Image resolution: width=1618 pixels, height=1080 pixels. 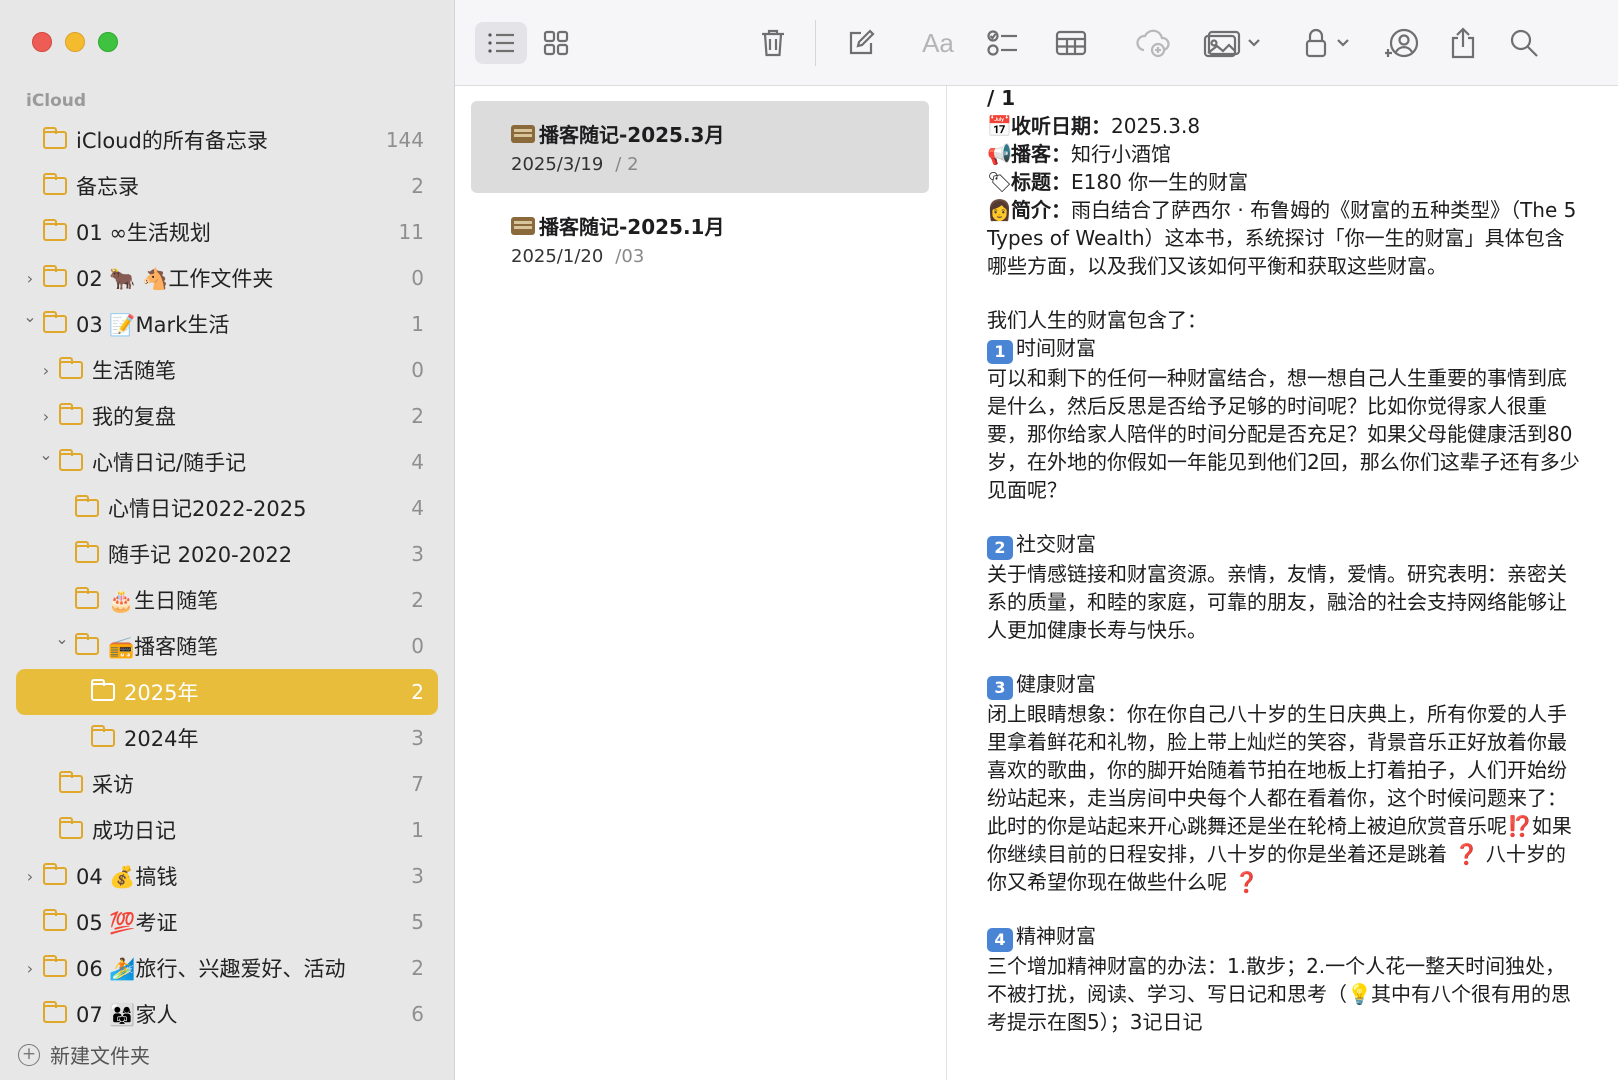 What do you see at coordinates (75, 42) in the screenshot?
I see `minimize-window-button` at bounding box center [75, 42].